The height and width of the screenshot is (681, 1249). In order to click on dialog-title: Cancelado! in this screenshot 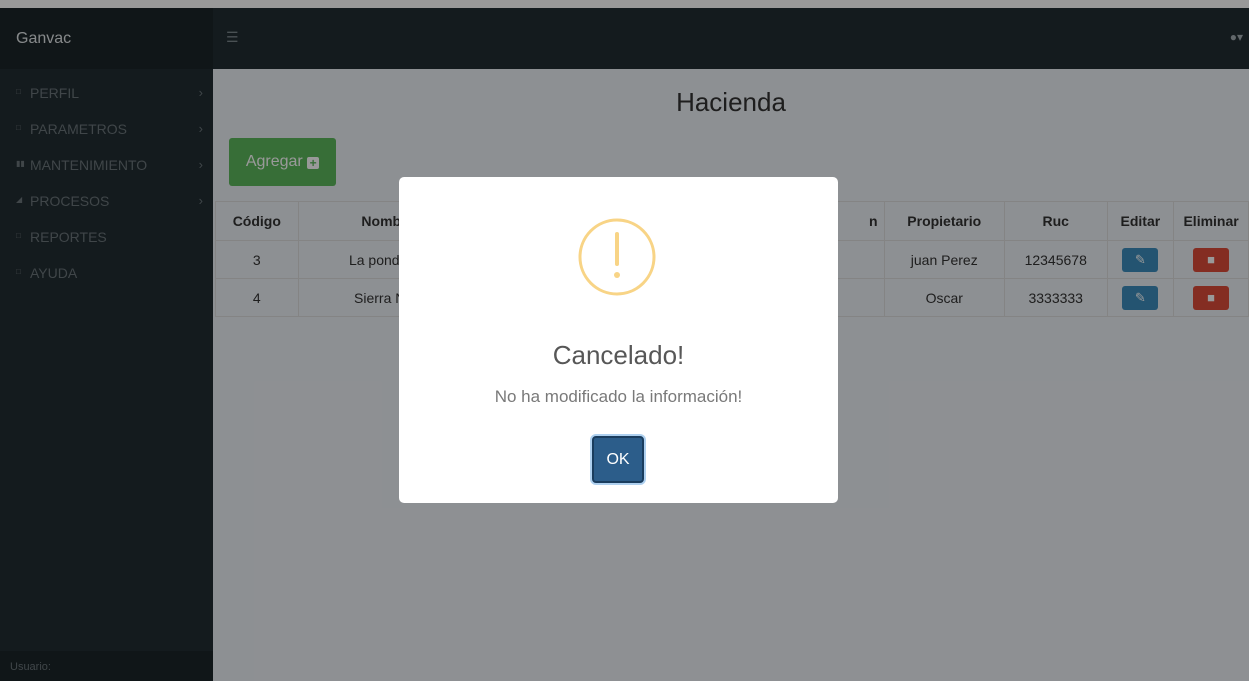, I will do `click(618, 355)`.